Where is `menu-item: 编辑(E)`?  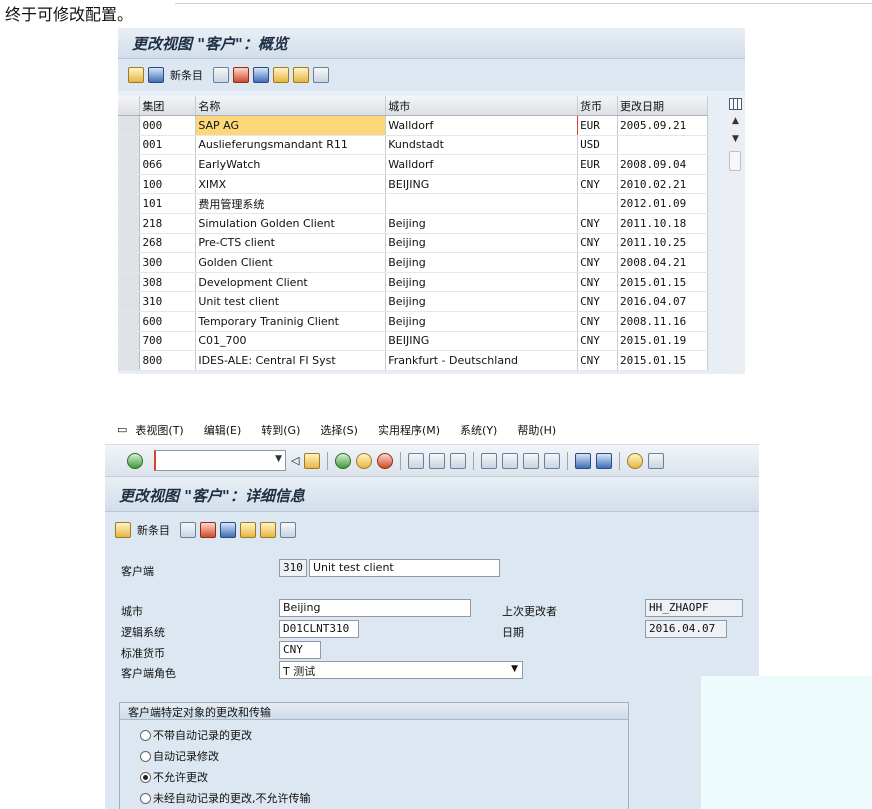
menu-item: 编辑(E) is located at coordinates (223, 430).